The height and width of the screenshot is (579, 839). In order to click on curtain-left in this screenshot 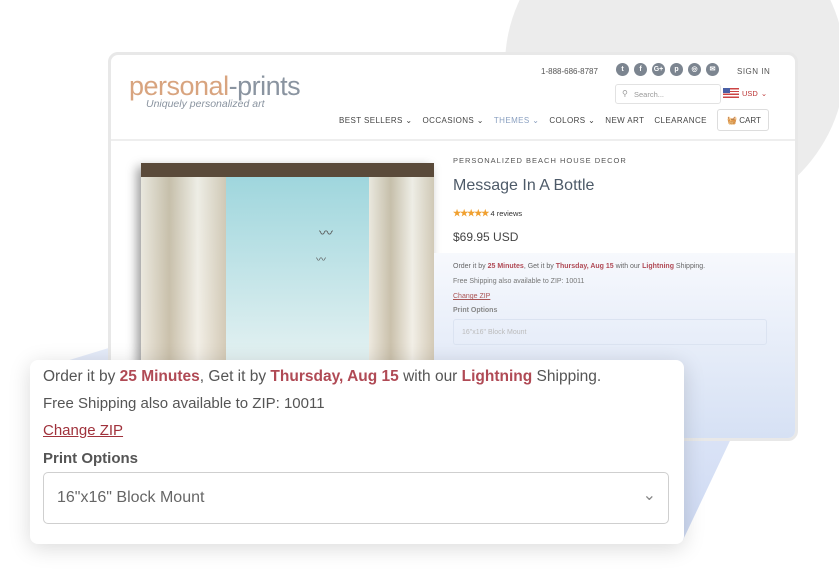, I will do `click(183, 275)`.